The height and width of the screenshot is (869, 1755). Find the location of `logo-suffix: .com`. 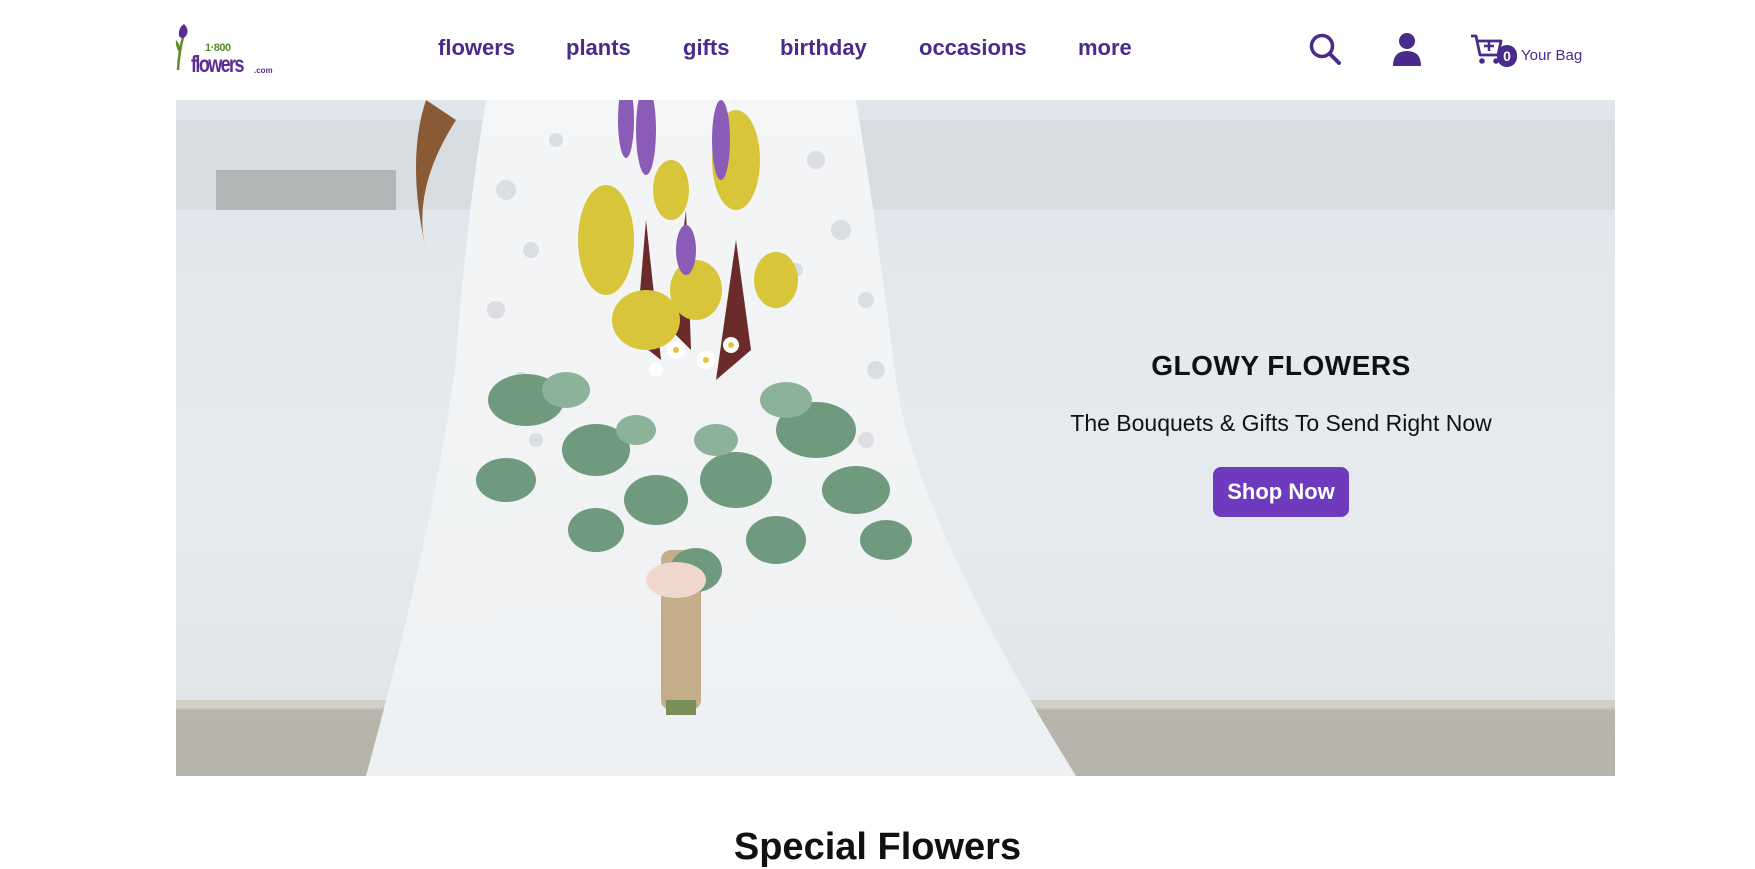

logo-suffix: .com is located at coordinates (263, 70).